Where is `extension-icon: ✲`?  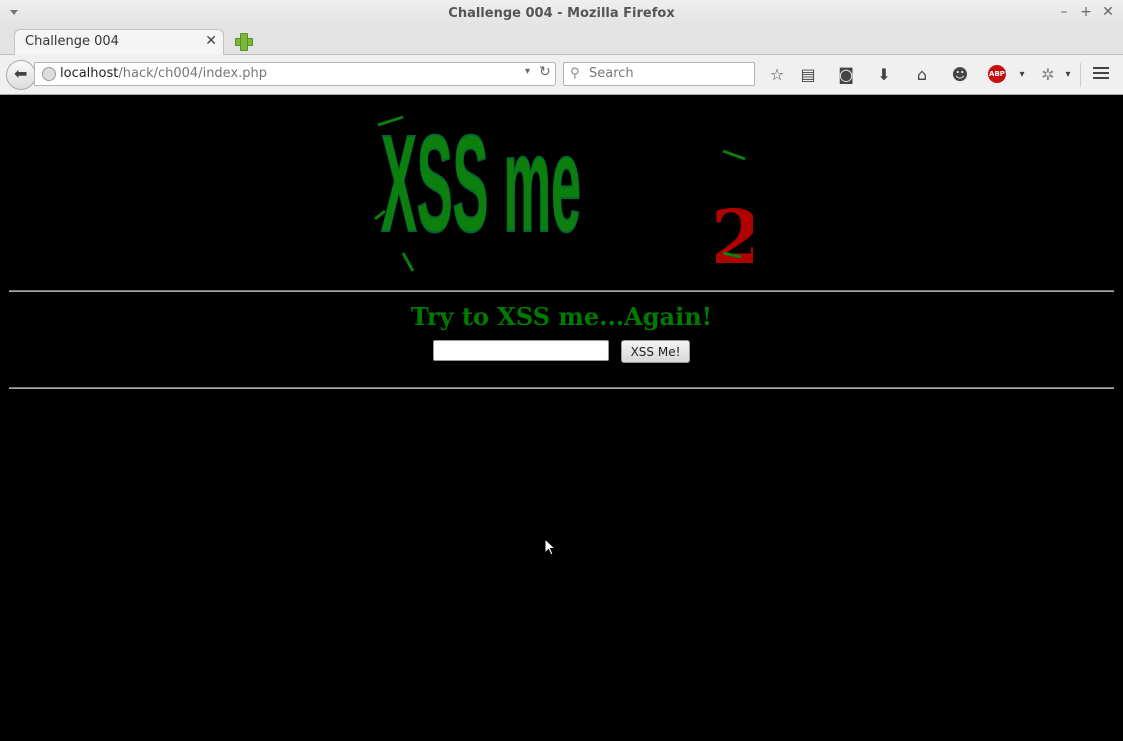 extension-icon: ✲ is located at coordinates (1048, 75).